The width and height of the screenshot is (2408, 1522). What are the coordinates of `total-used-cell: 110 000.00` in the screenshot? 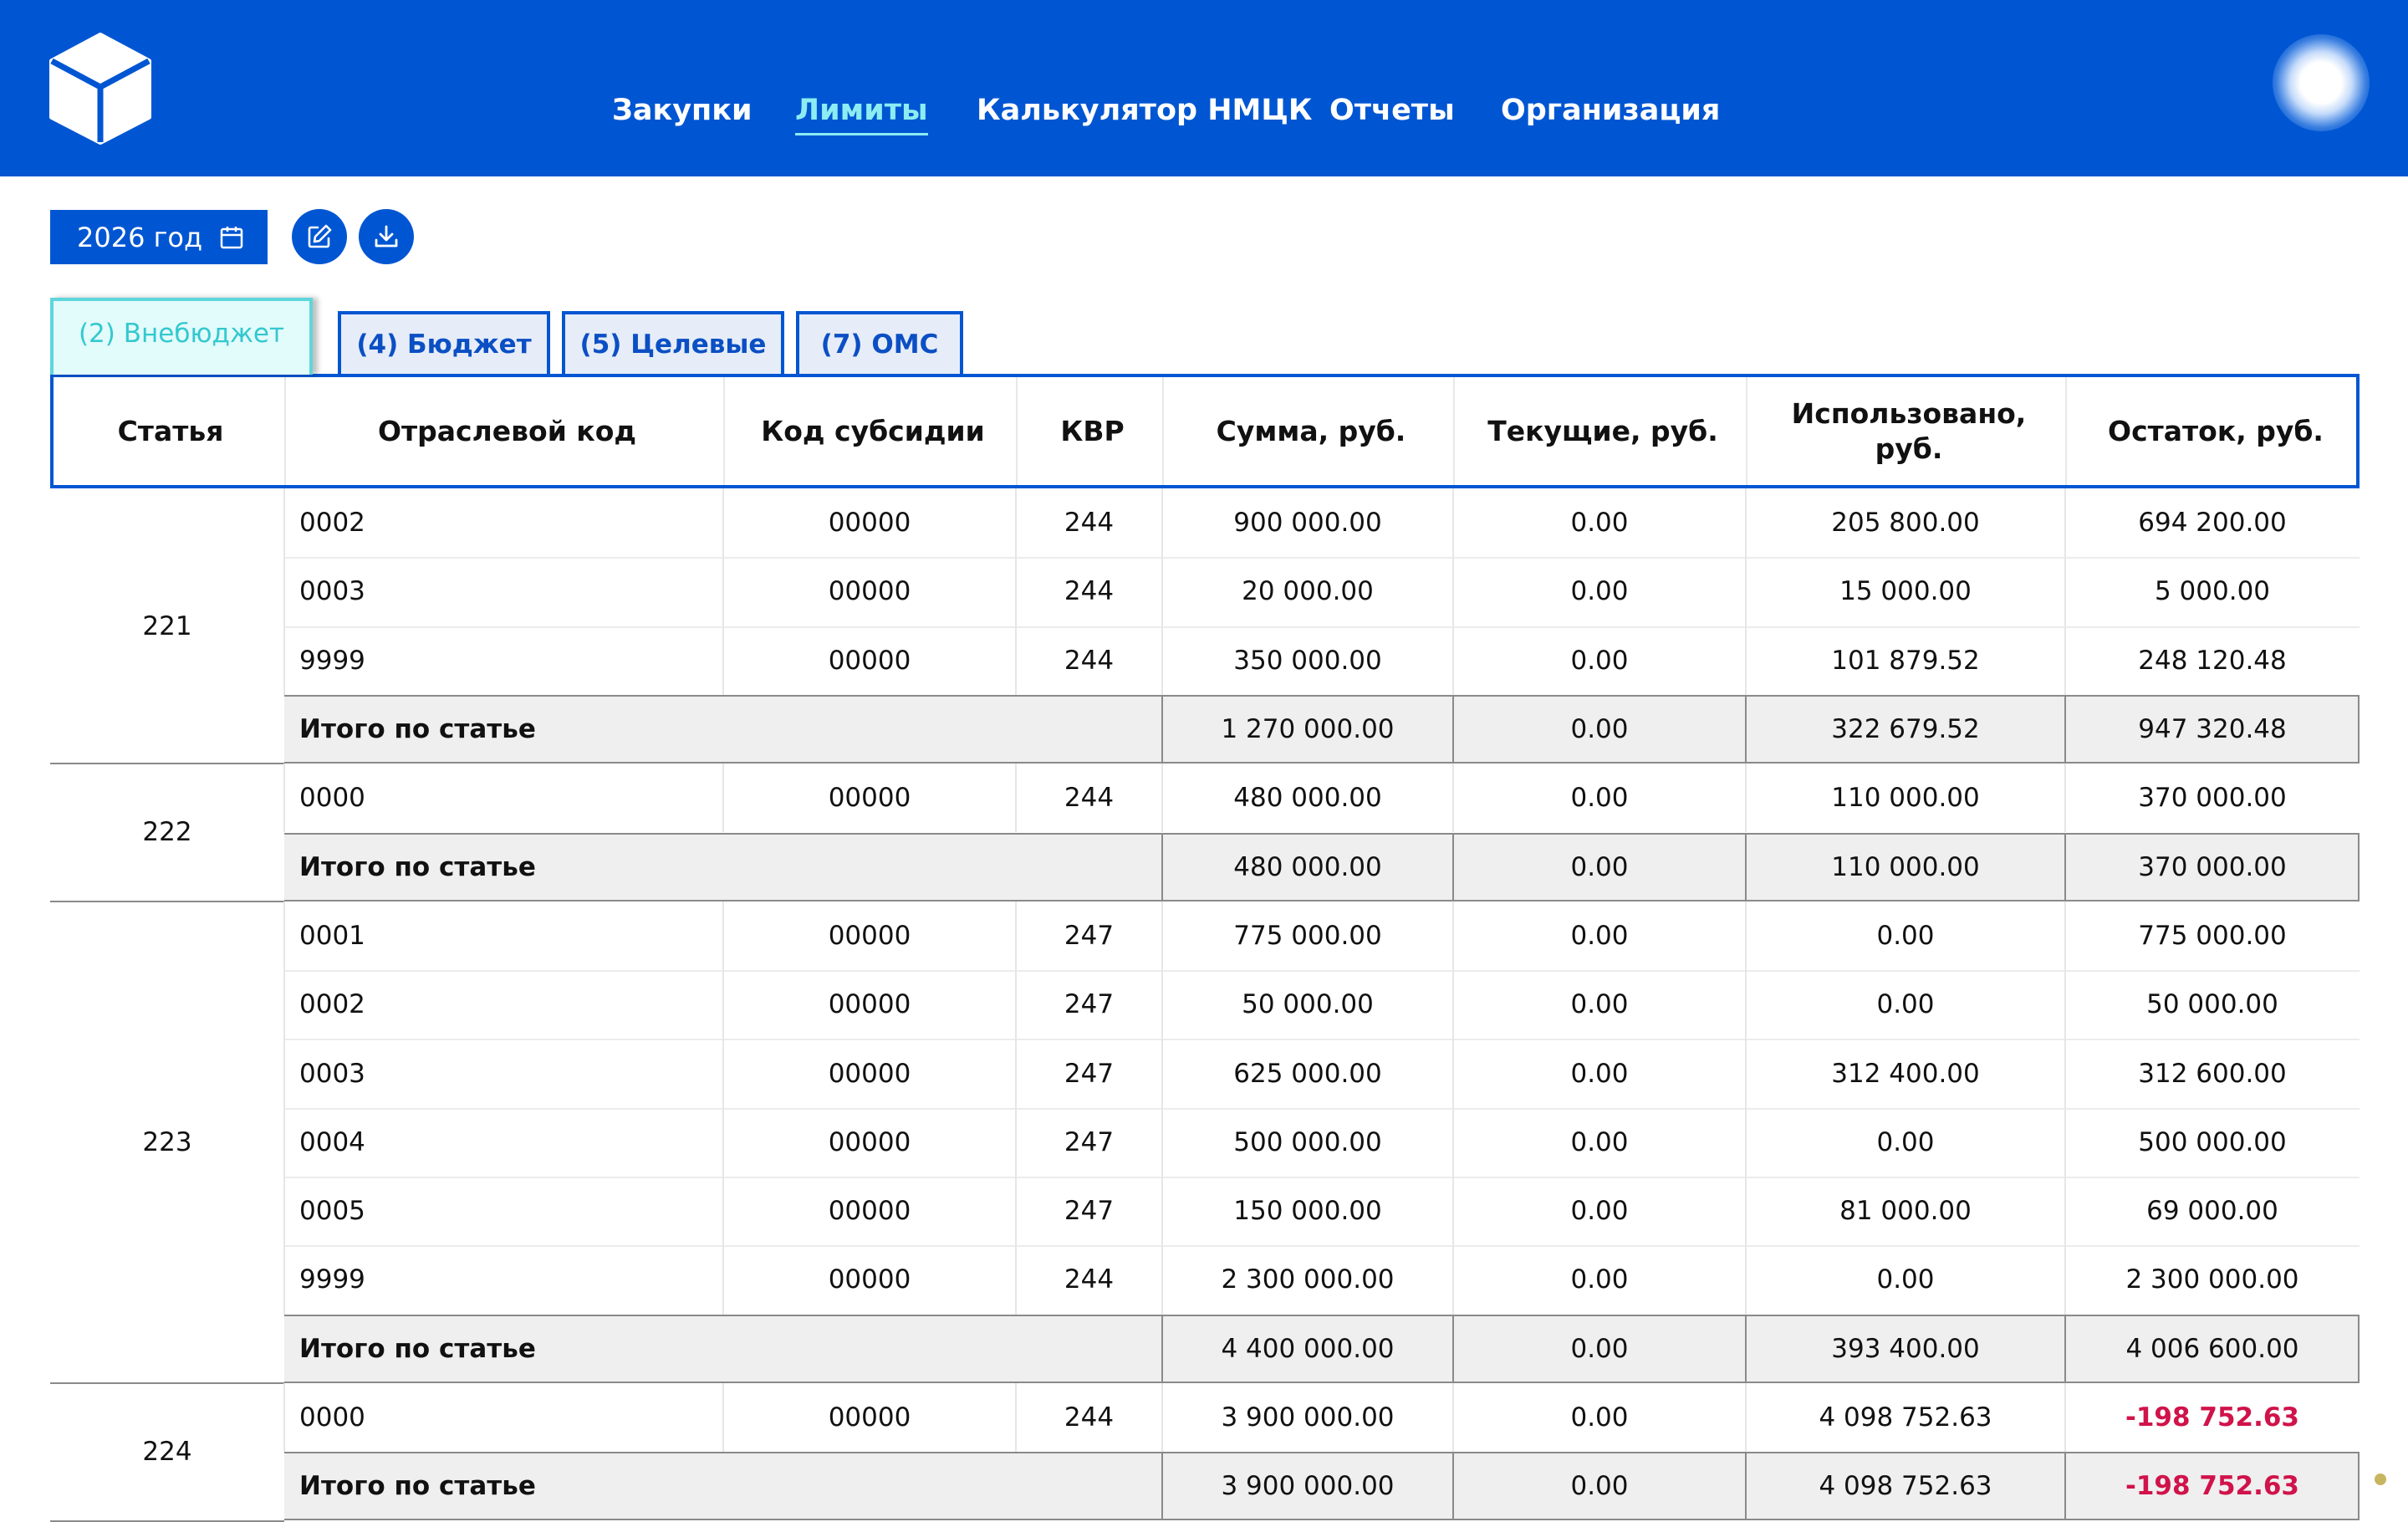 It's located at (1906, 867).